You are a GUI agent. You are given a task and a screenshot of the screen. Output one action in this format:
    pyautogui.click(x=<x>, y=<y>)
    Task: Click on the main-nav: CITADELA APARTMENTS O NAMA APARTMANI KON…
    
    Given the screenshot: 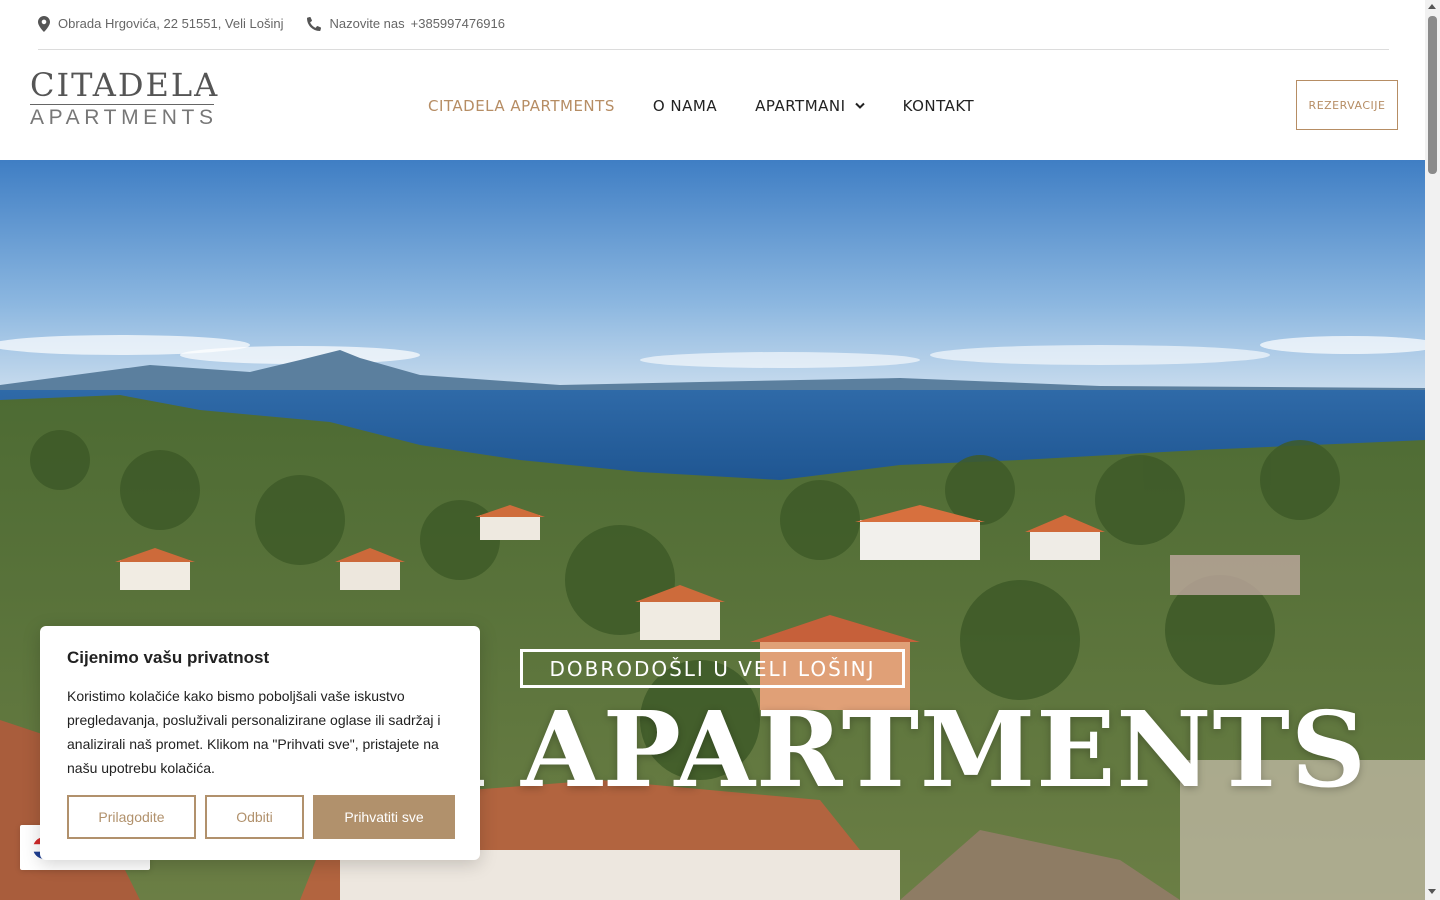 What is the action you would take?
    pyautogui.click(x=720, y=105)
    